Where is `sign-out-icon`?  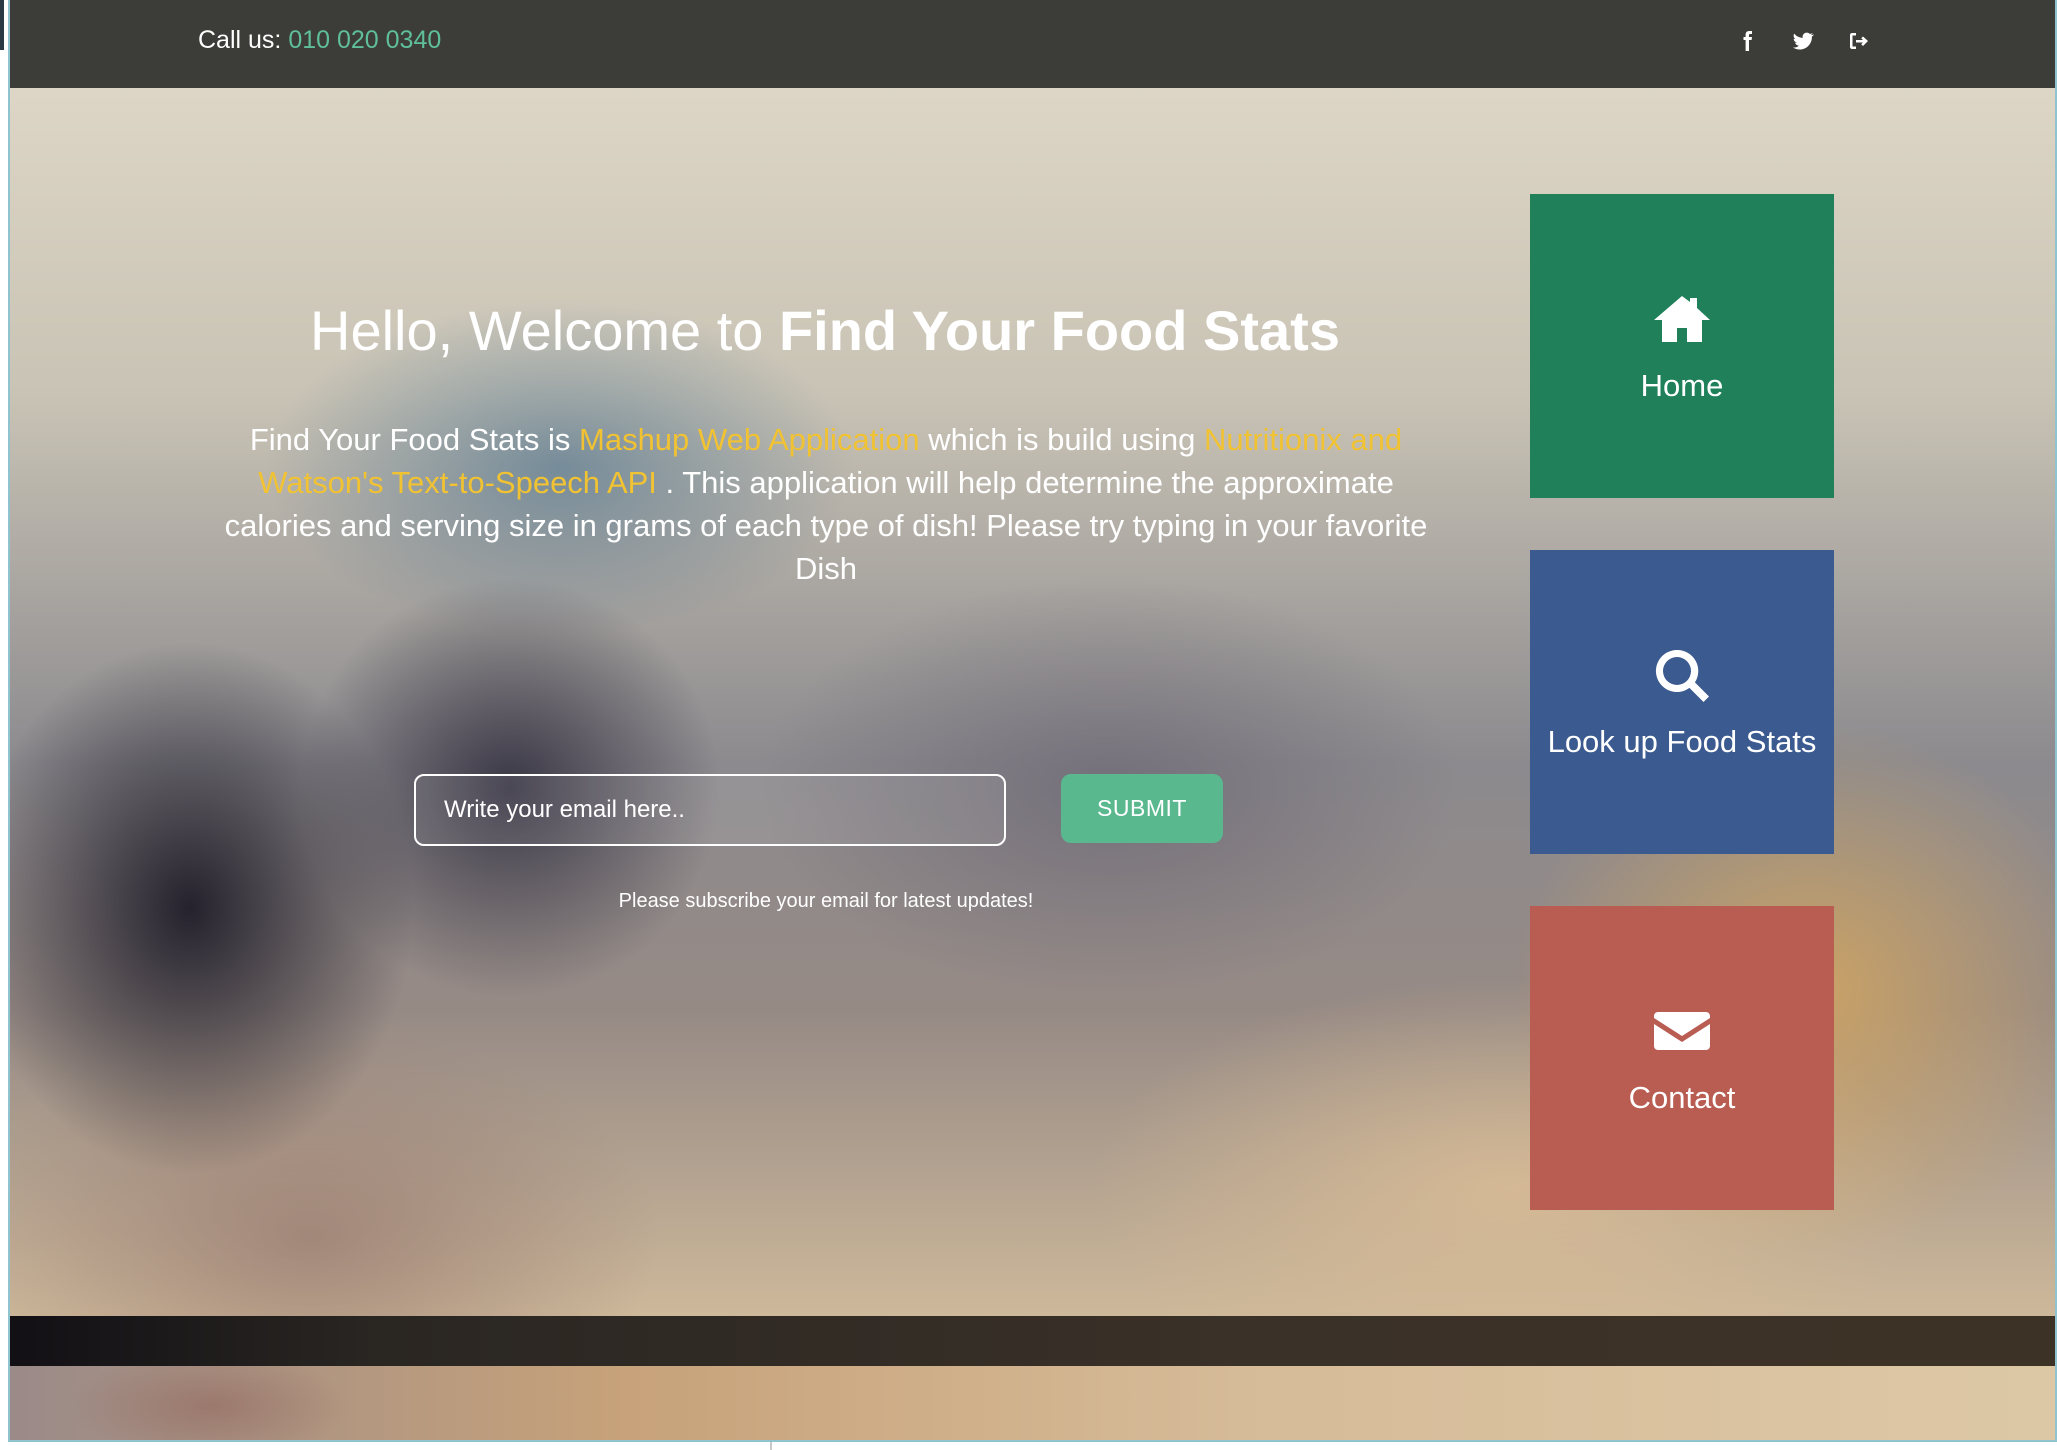 sign-out-icon is located at coordinates (1859, 41).